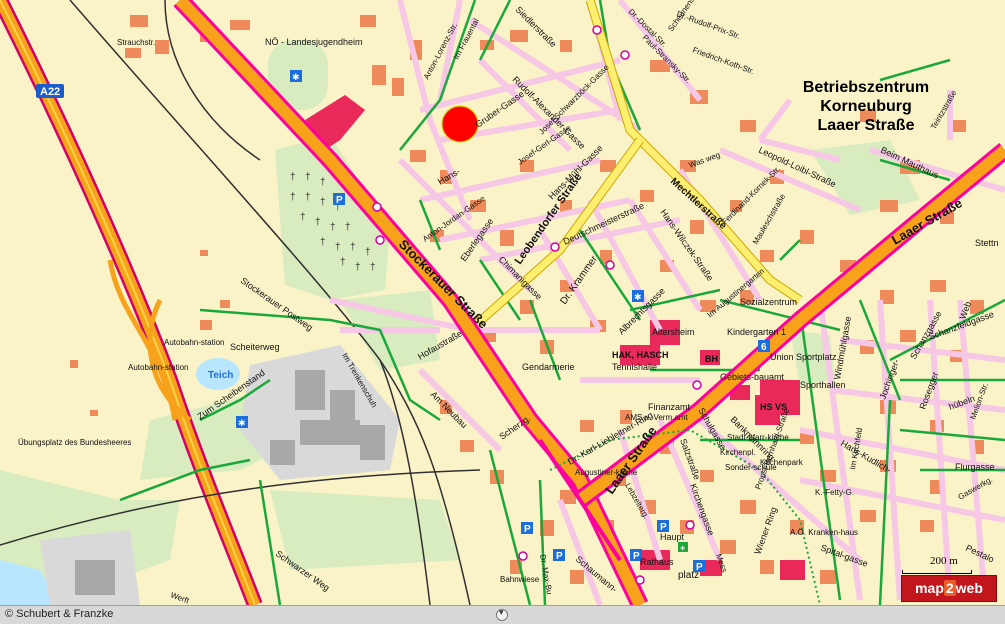 This screenshot has height=624, width=1005. What do you see at coordinates (59, 614) in the screenshot?
I see `copyright-text: © Schubert & Franzke` at bounding box center [59, 614].